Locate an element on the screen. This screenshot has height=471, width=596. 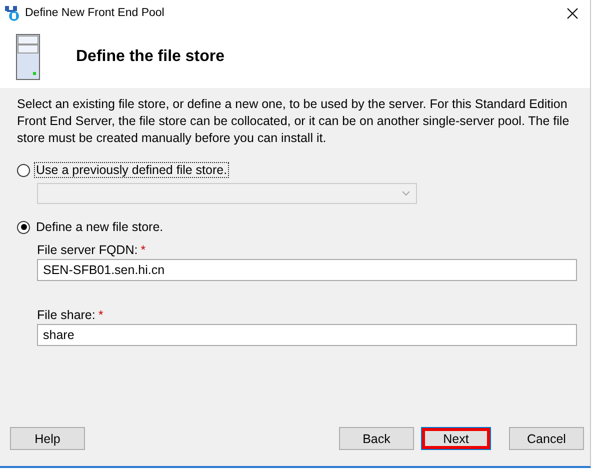
chevron-icon is located at coordinates (406, 193).